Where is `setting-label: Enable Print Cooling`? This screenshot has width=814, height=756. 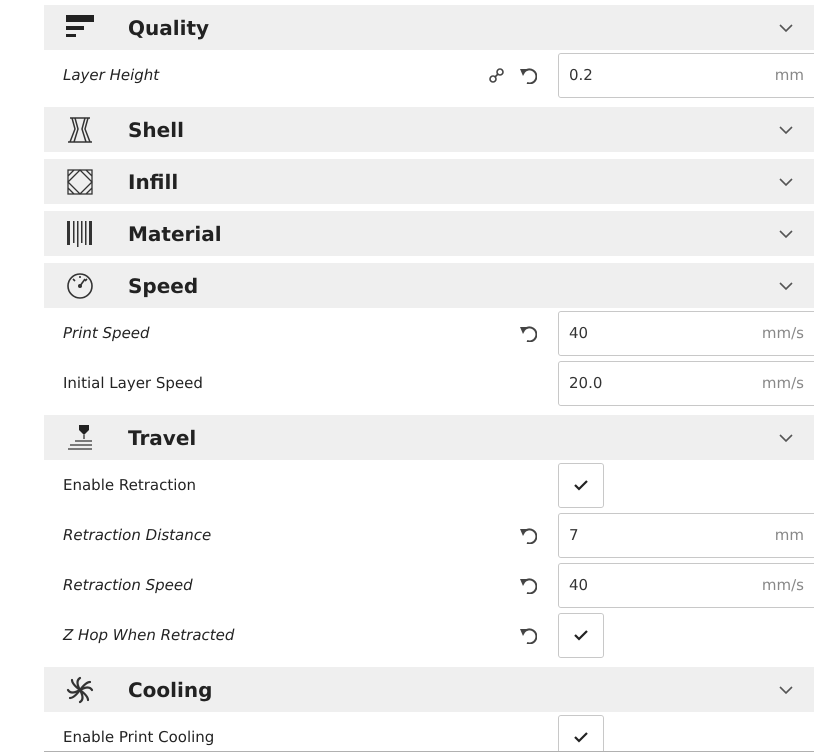
setting-label: Enable Print Cooling is located at coordinates (138, 737).